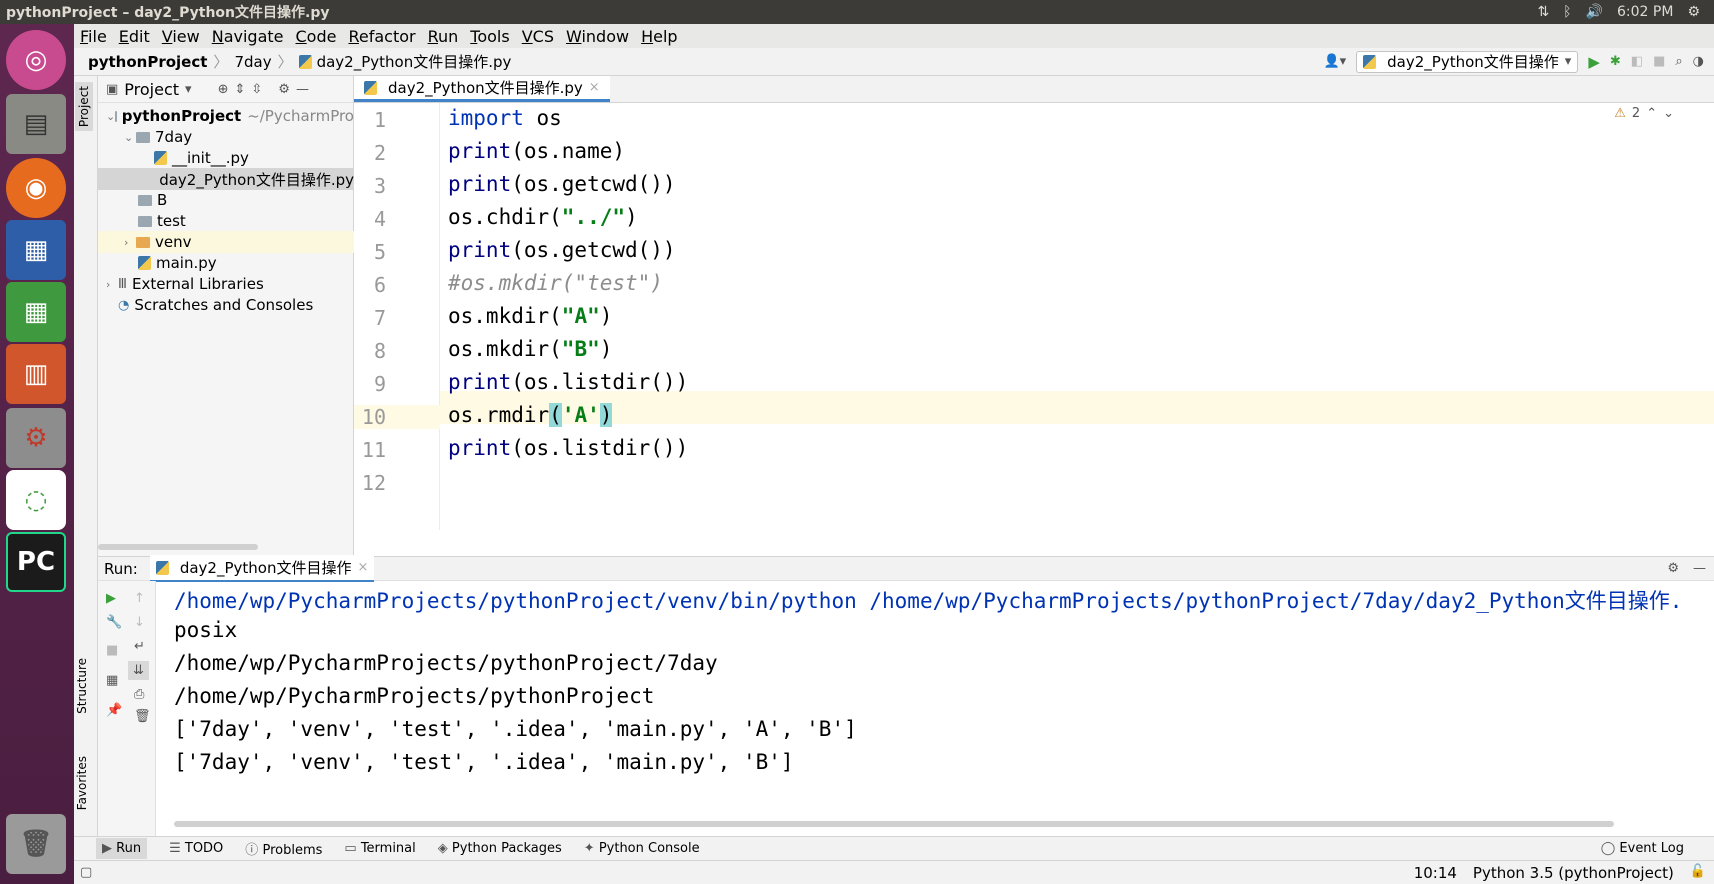  Describe the element at coordinates (1334, 61) in the screenshot. I see `user-icon: 👤▾` at that location.